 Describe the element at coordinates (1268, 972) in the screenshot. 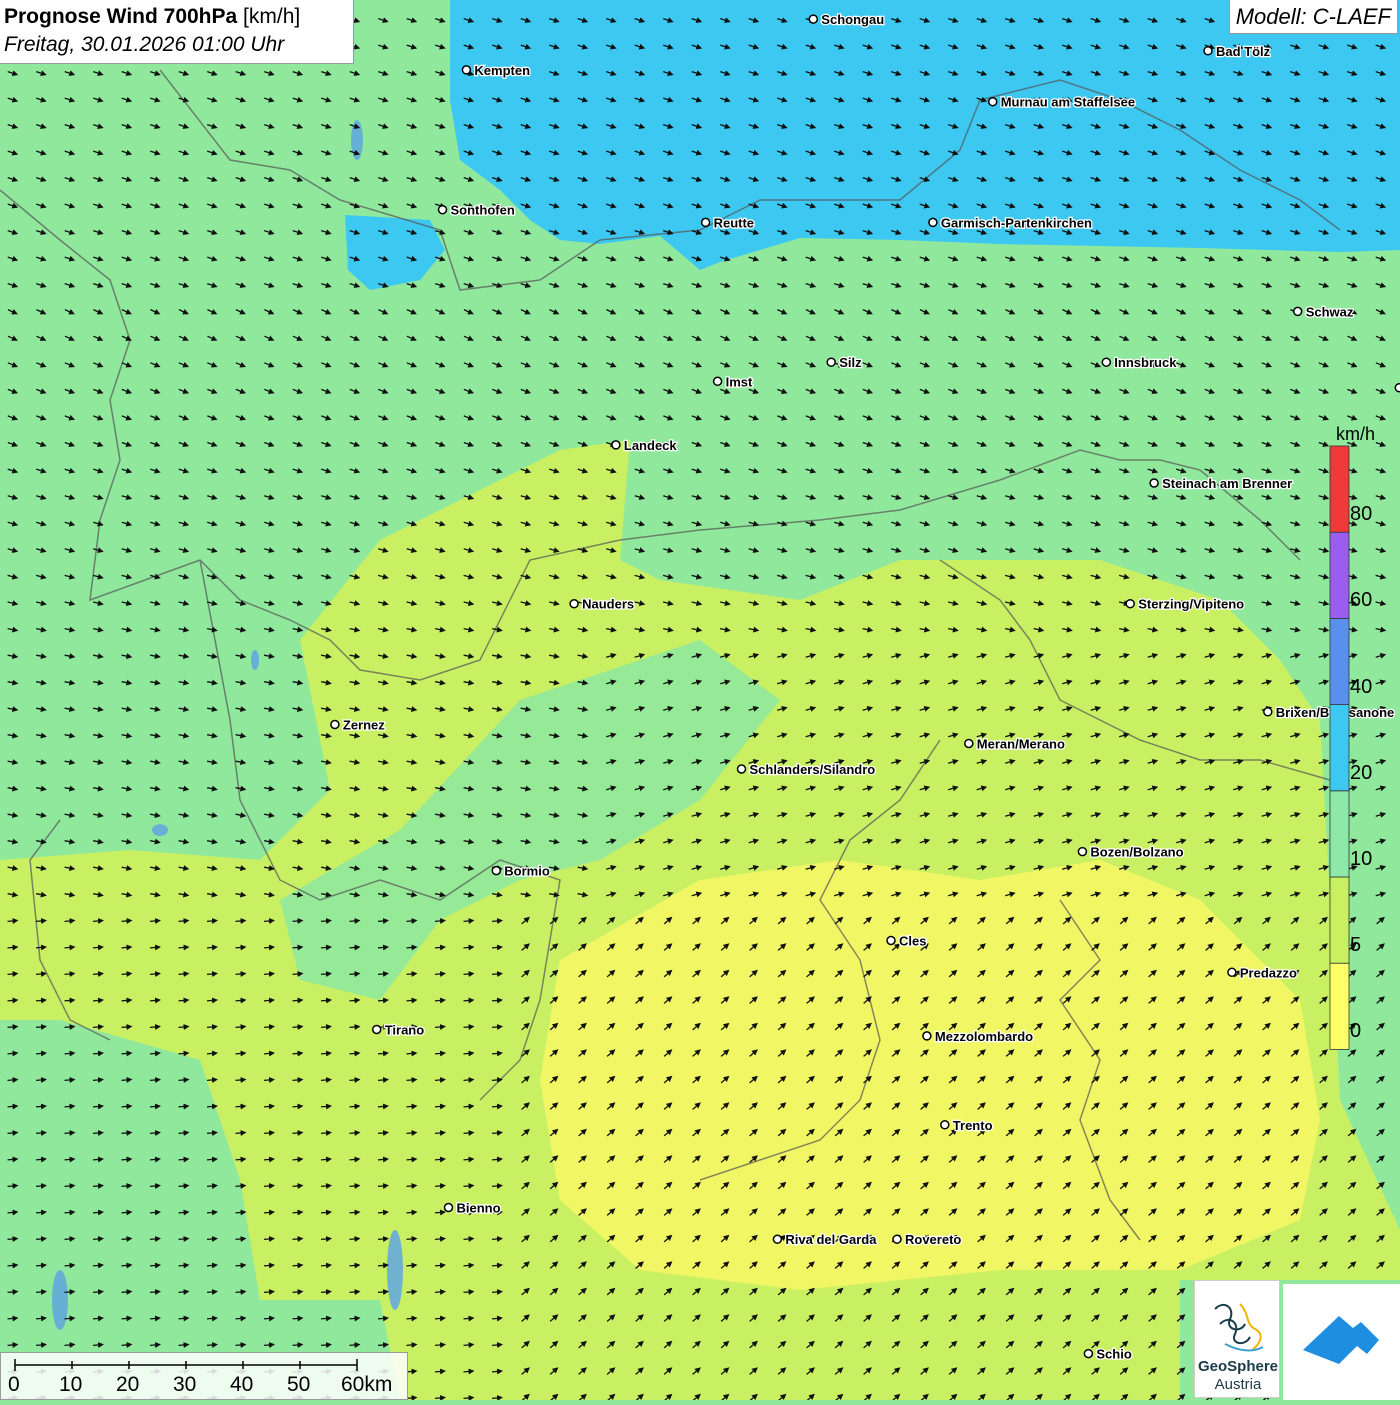

I see `city-label: Predazzo` at that location.